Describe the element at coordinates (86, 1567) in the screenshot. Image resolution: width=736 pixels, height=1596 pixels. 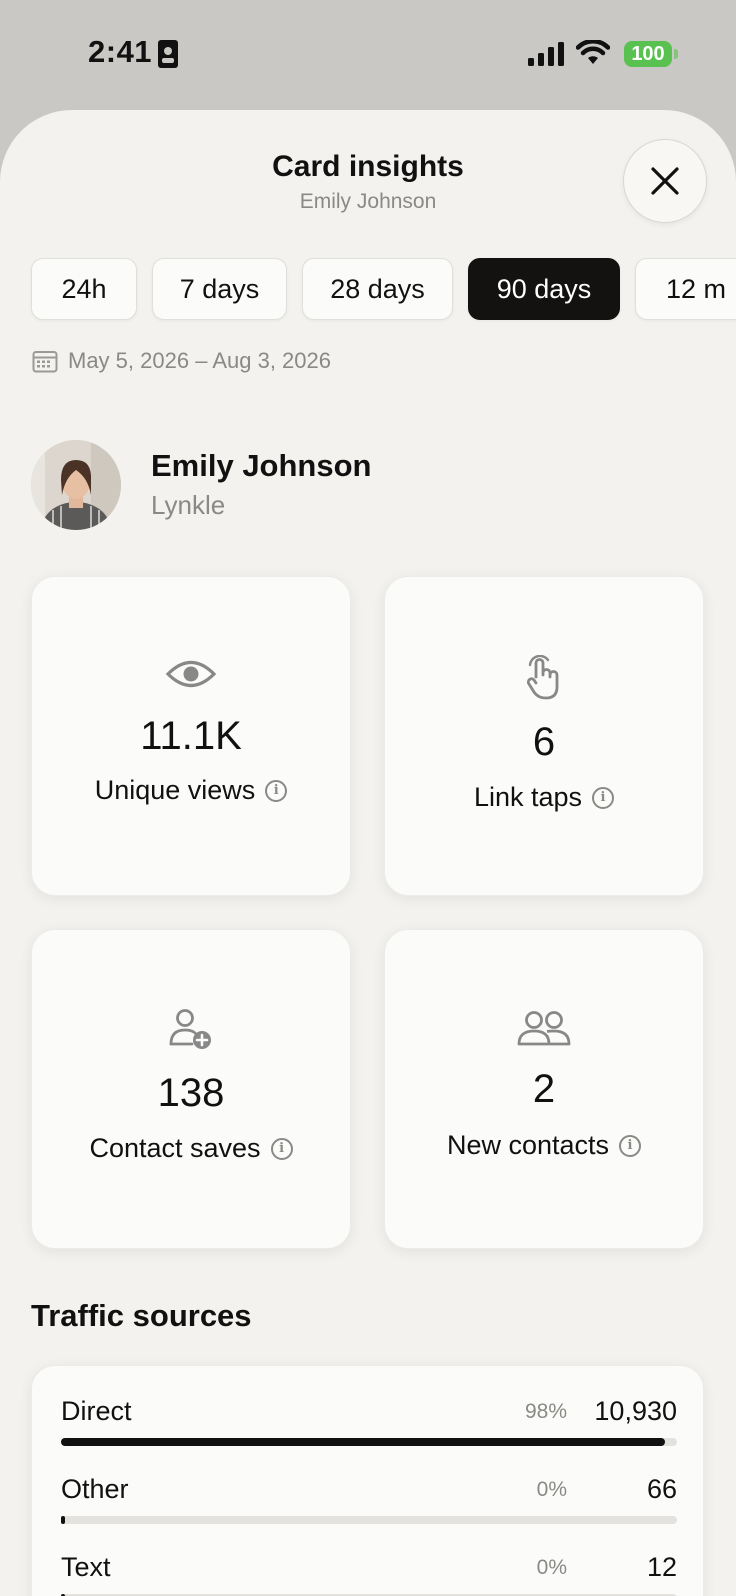
I see `traffic-source-name: Text` at that location.